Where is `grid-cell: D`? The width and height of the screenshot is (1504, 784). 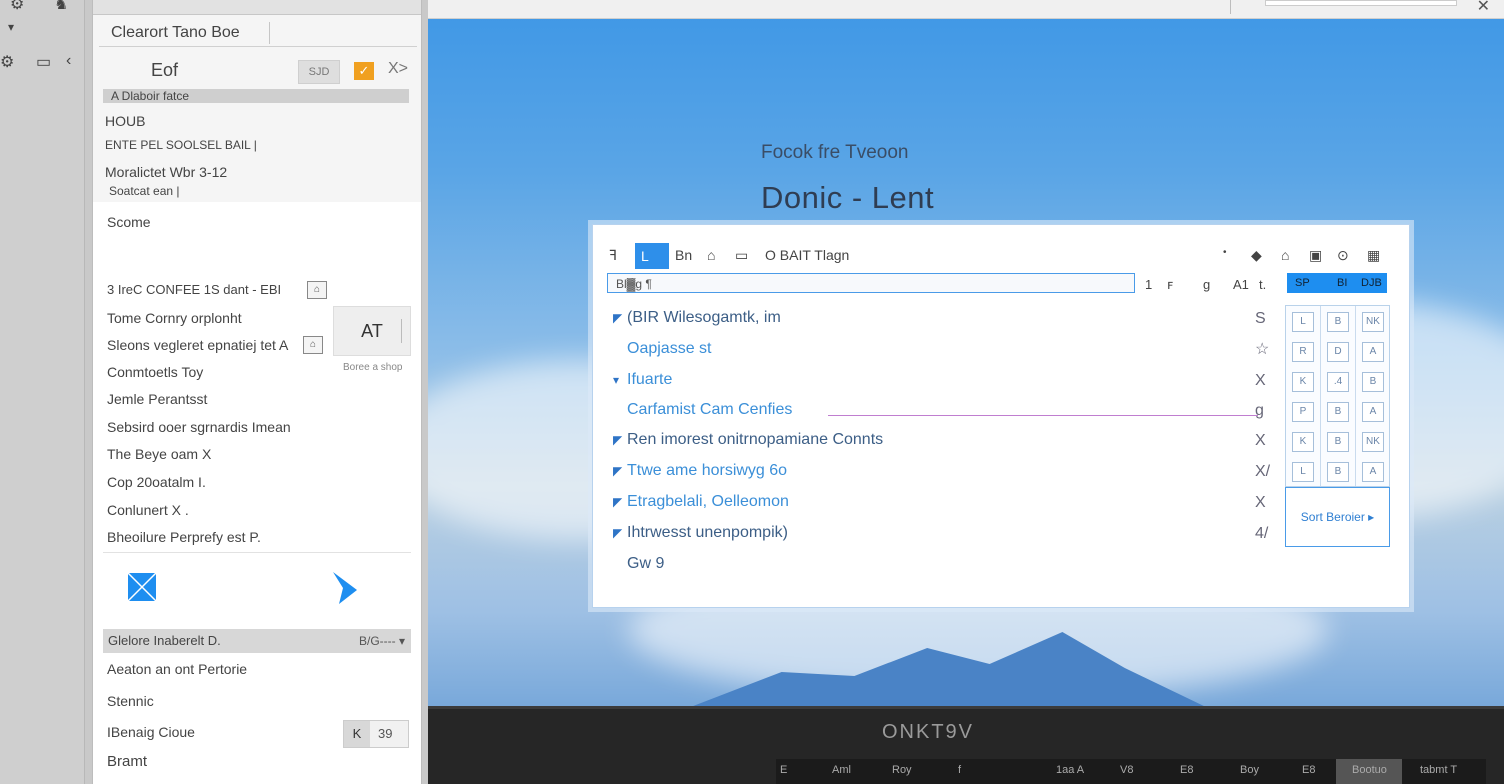 grid-cell: D is located at coordinates (1338, 352).